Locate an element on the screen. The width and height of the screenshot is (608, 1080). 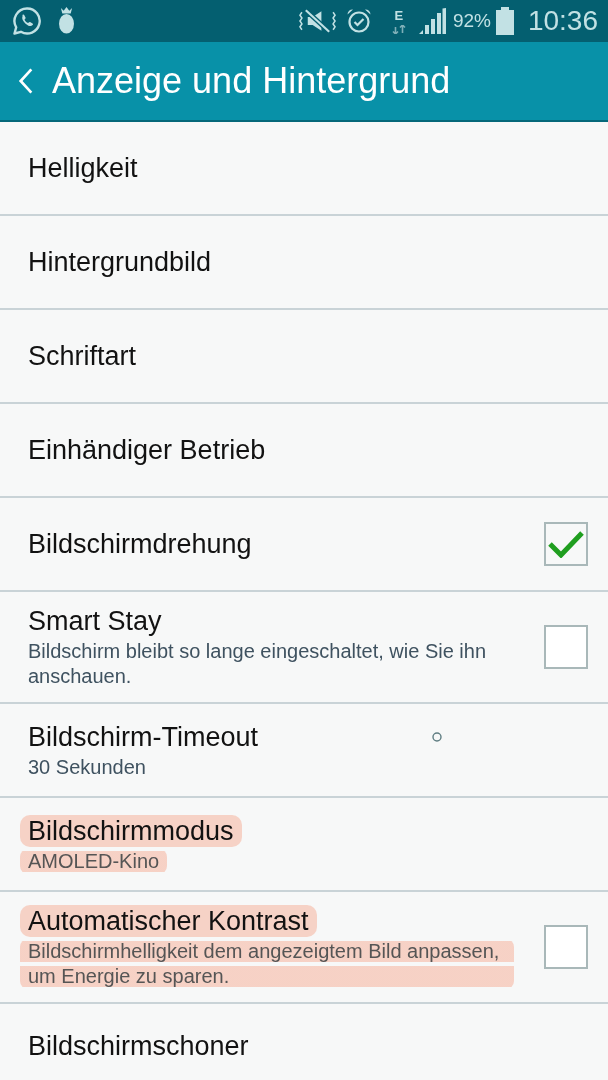
mute-vibrate-icon is located at coordinates (317, 21).